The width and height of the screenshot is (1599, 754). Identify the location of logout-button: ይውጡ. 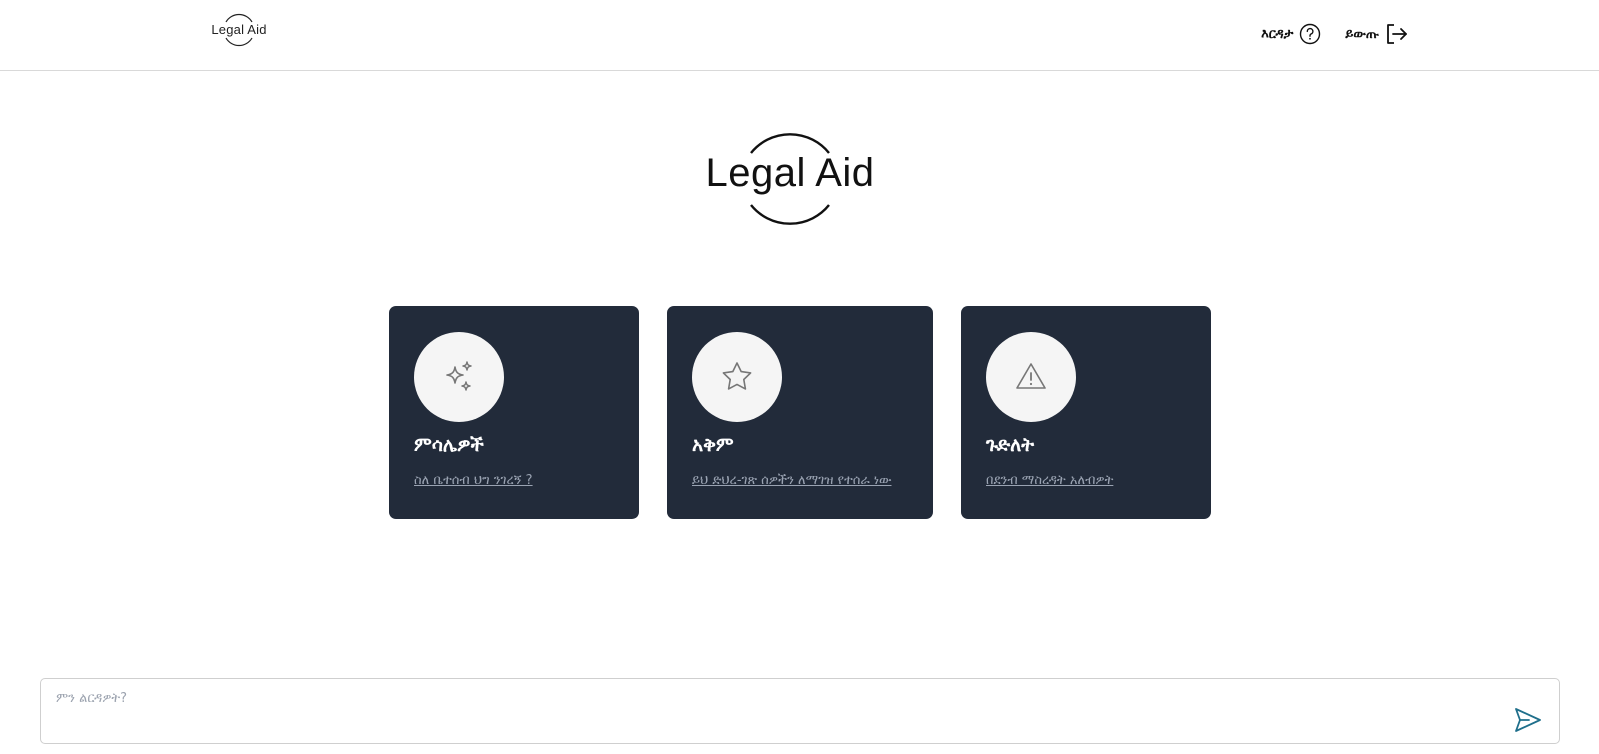
(1377, 34).